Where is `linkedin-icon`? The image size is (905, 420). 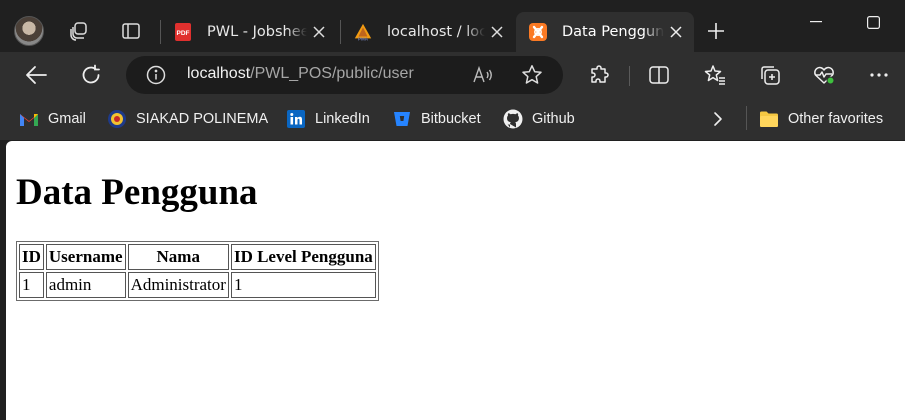
linkedin-icon is located at coordinates (296, 119).